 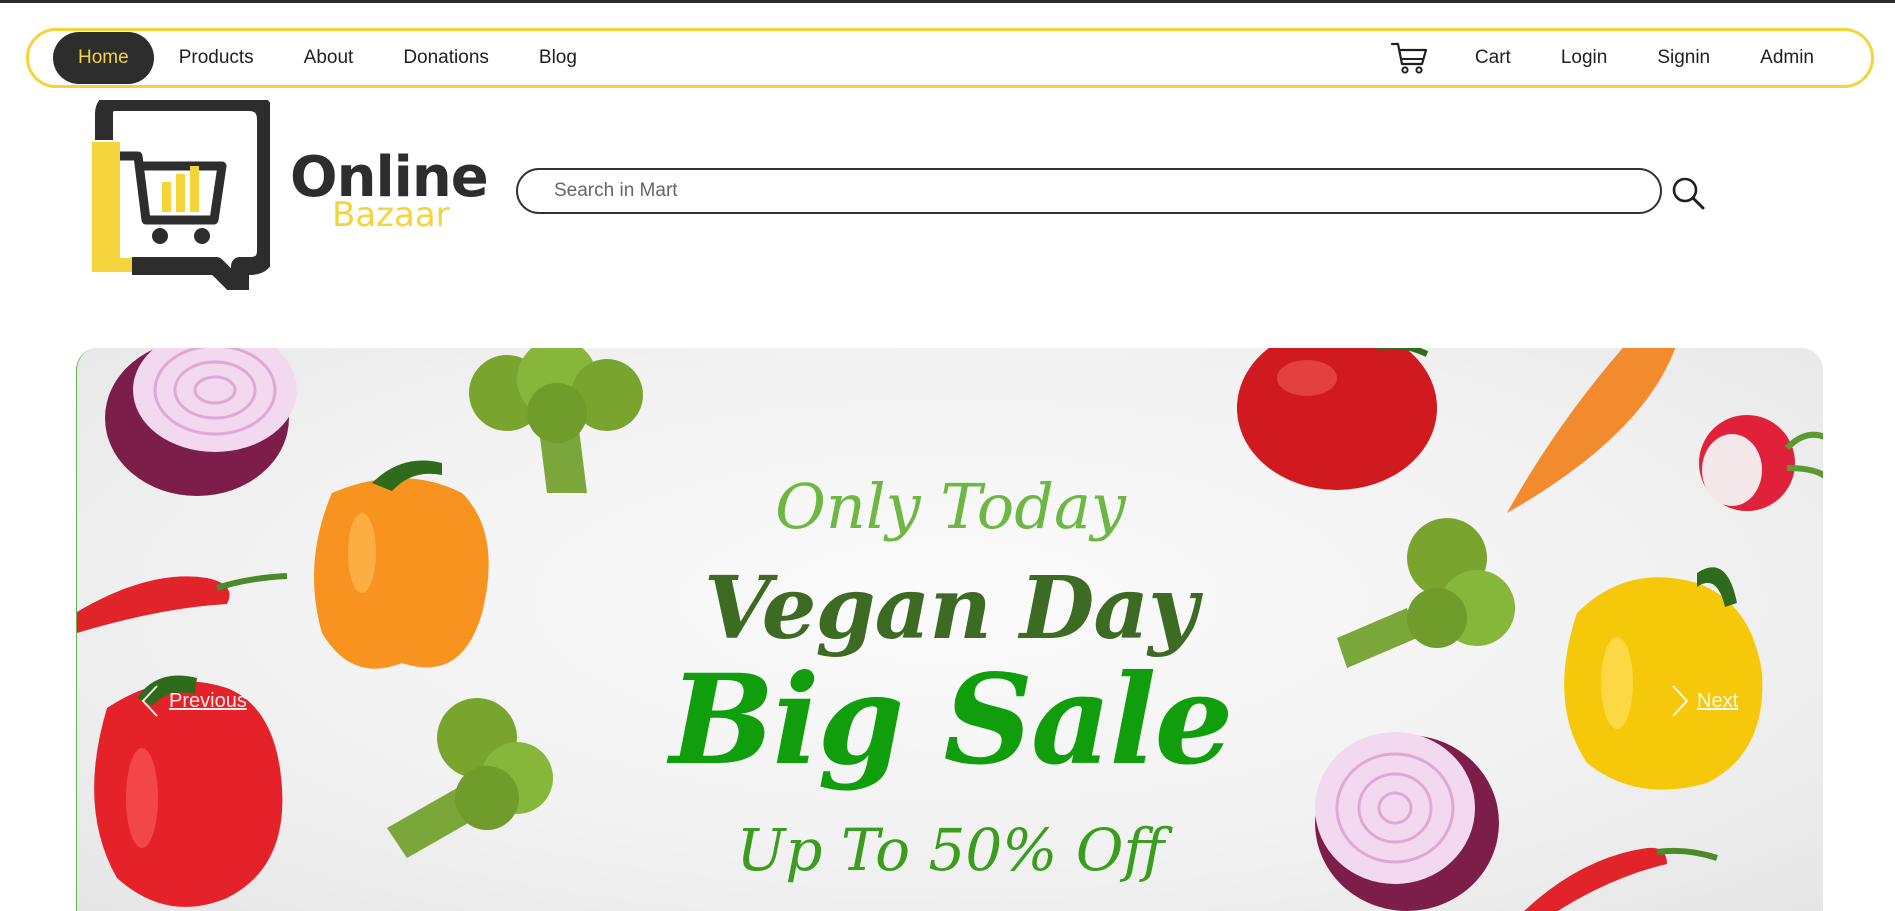 I want to click on nav-right-group: Cart Login Signin Admin, so click(x=1614, y=58).